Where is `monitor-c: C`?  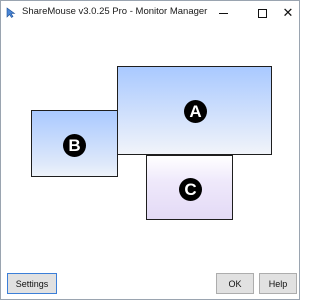 monitor-c: C is located at coordinates (189, 187).